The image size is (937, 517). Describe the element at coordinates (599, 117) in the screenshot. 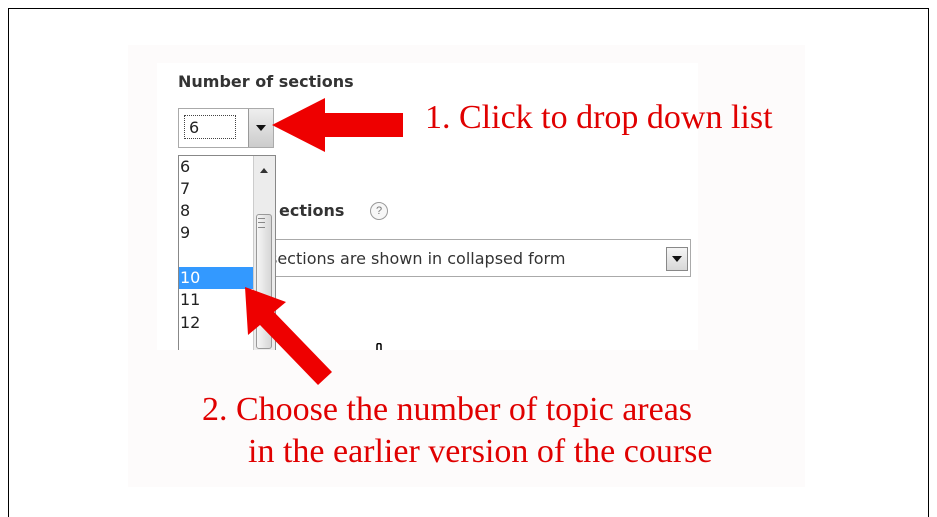

I see `annotation-step-1: 1. Click to drop down list` at that location.